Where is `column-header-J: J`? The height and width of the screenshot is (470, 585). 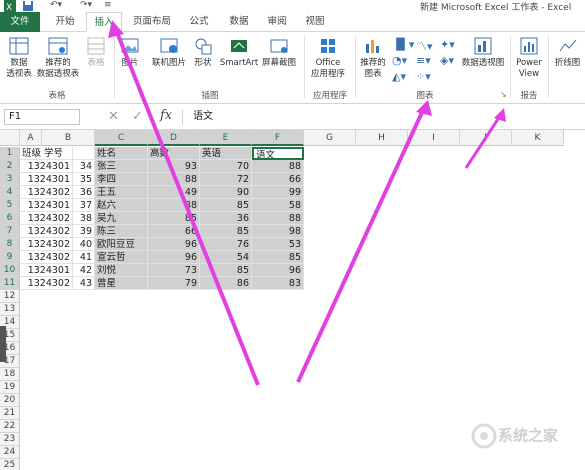 column-header-J: J is located at coordinates (486, 138).